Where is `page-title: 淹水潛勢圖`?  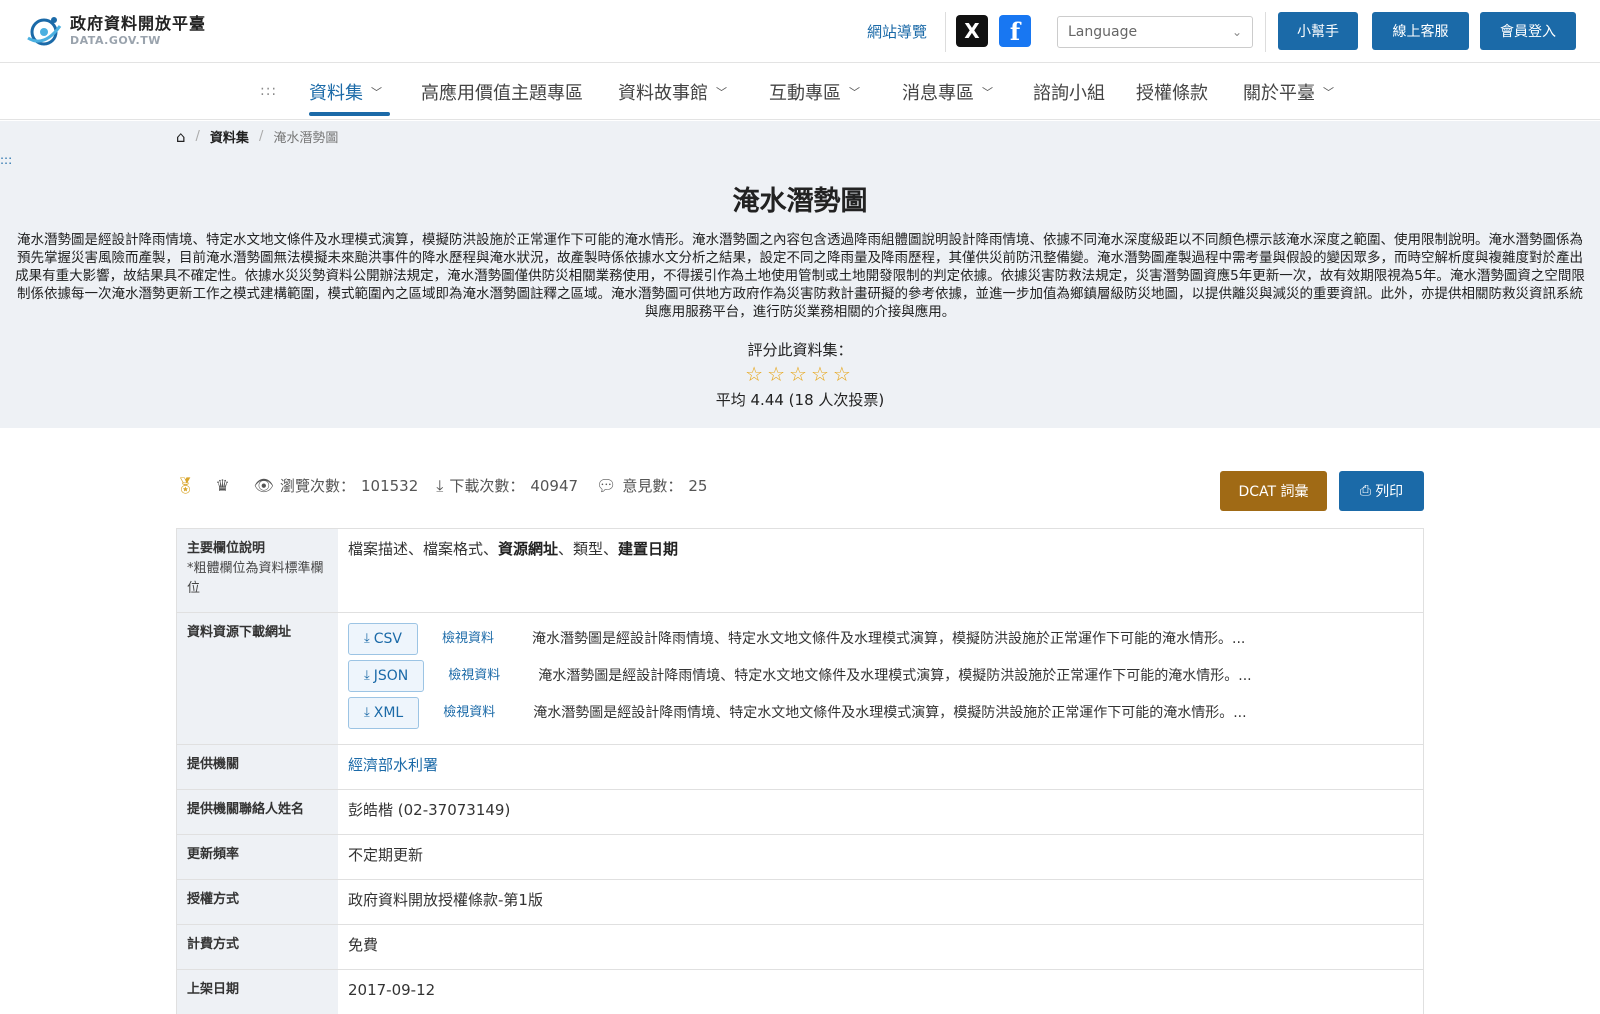 page-title: 淹水潛勢圖 is located at coordinates (800, 201).